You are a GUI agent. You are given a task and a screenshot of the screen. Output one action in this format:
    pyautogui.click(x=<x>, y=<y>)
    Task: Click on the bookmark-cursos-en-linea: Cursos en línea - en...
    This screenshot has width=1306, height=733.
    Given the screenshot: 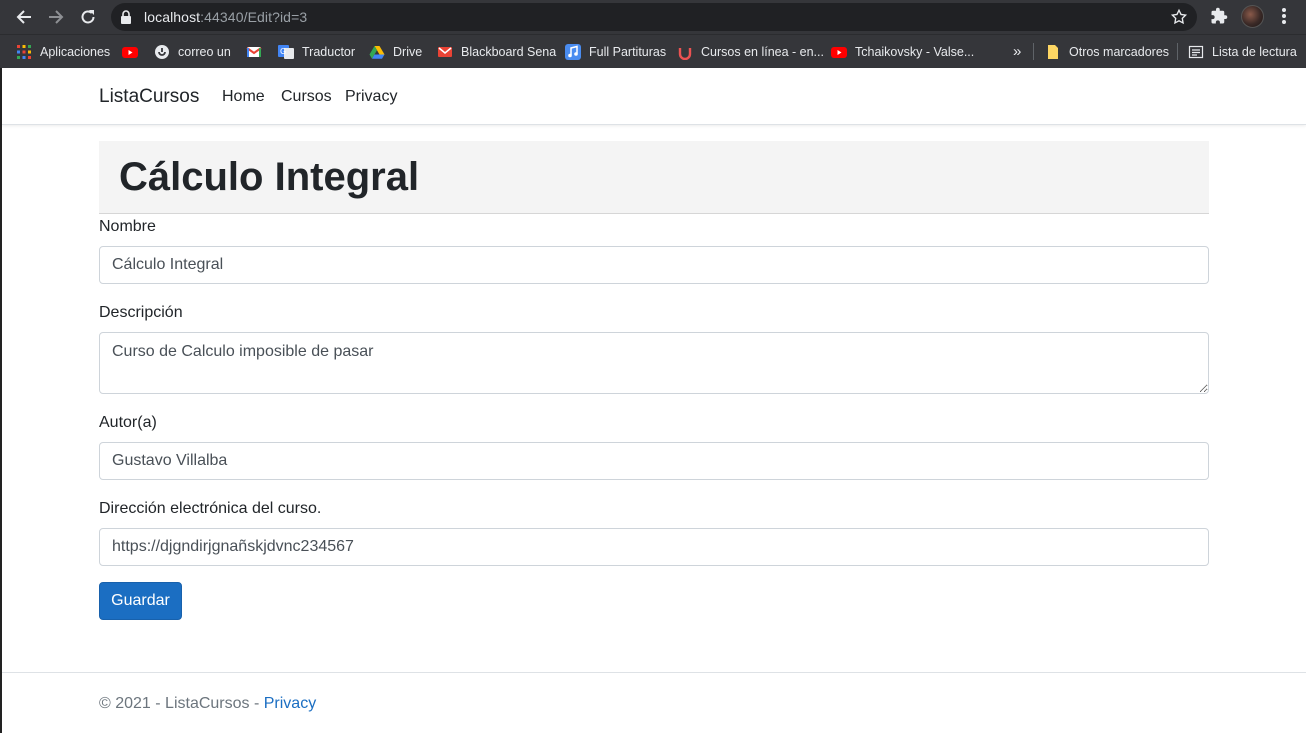 What is the action you would take?
    pyautogui.click(x=750, y=51)
    